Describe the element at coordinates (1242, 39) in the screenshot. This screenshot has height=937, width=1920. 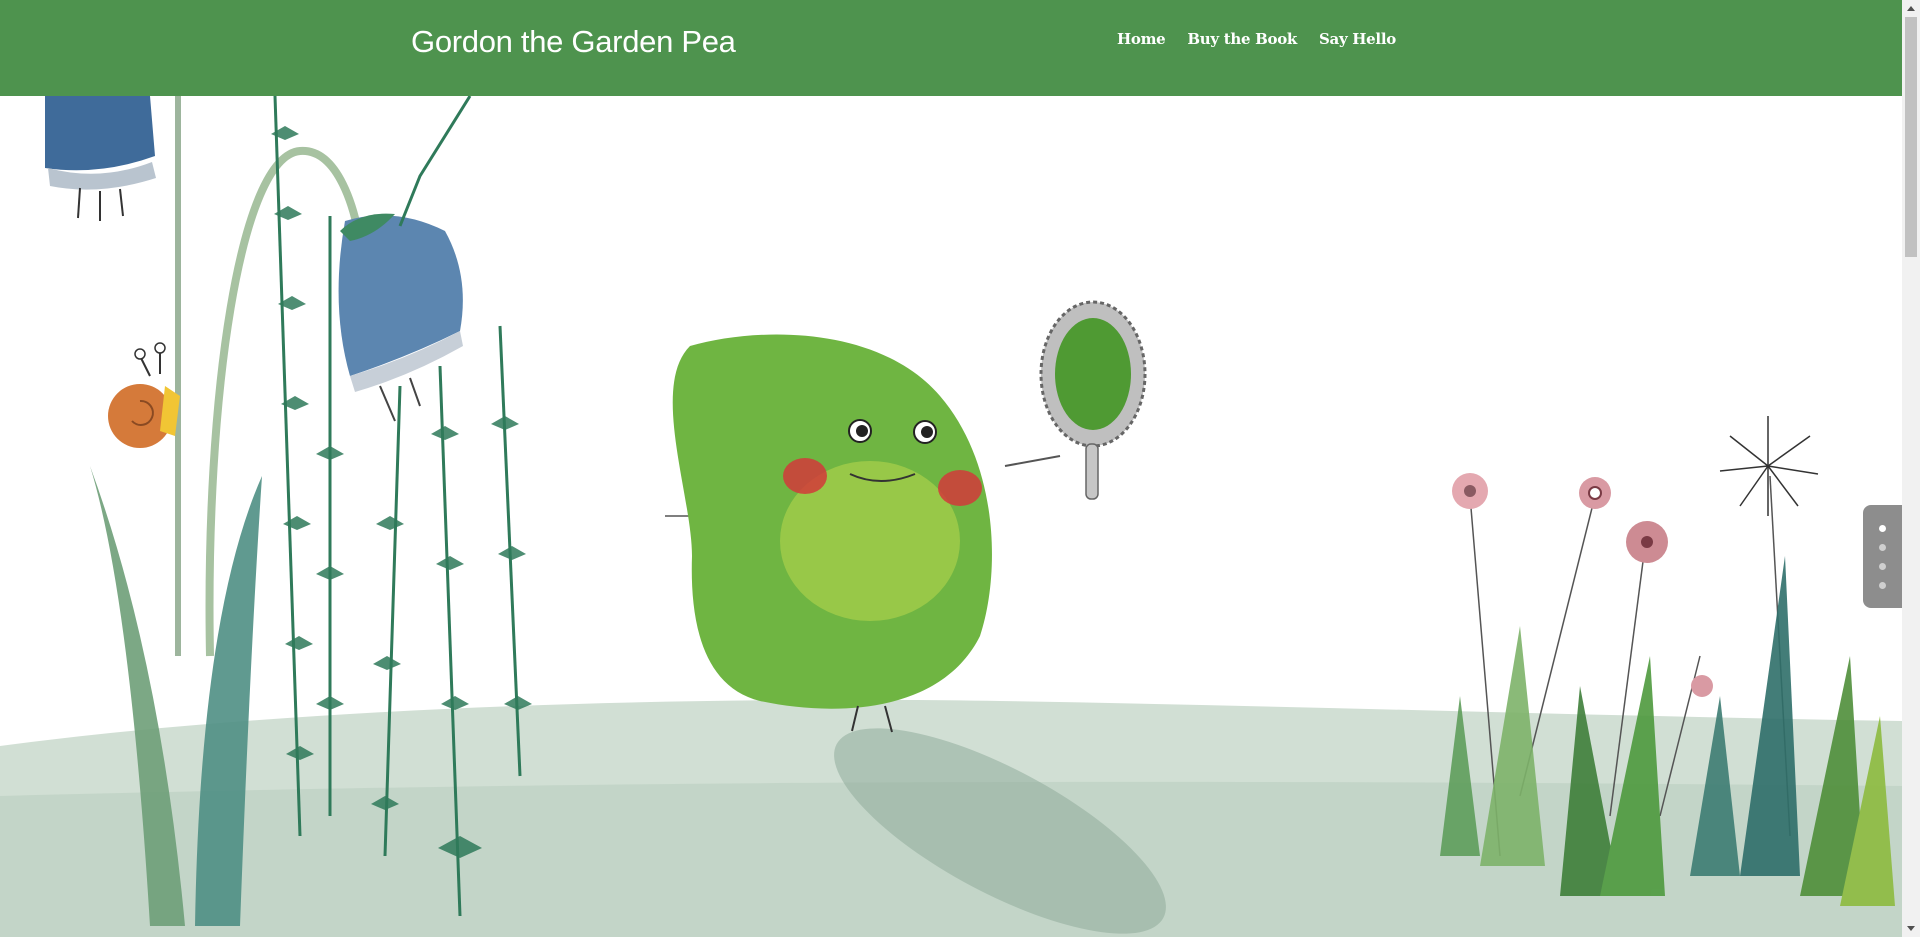
I see `nav-buy-the-book-link: Buy the Book` at that location.